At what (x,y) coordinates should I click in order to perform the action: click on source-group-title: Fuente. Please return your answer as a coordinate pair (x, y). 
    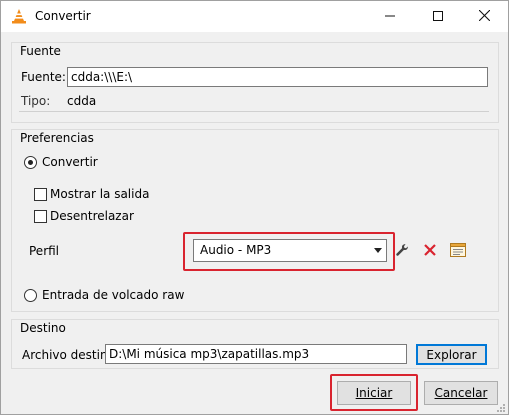
    Looking at the image, I should click on (40, 51).